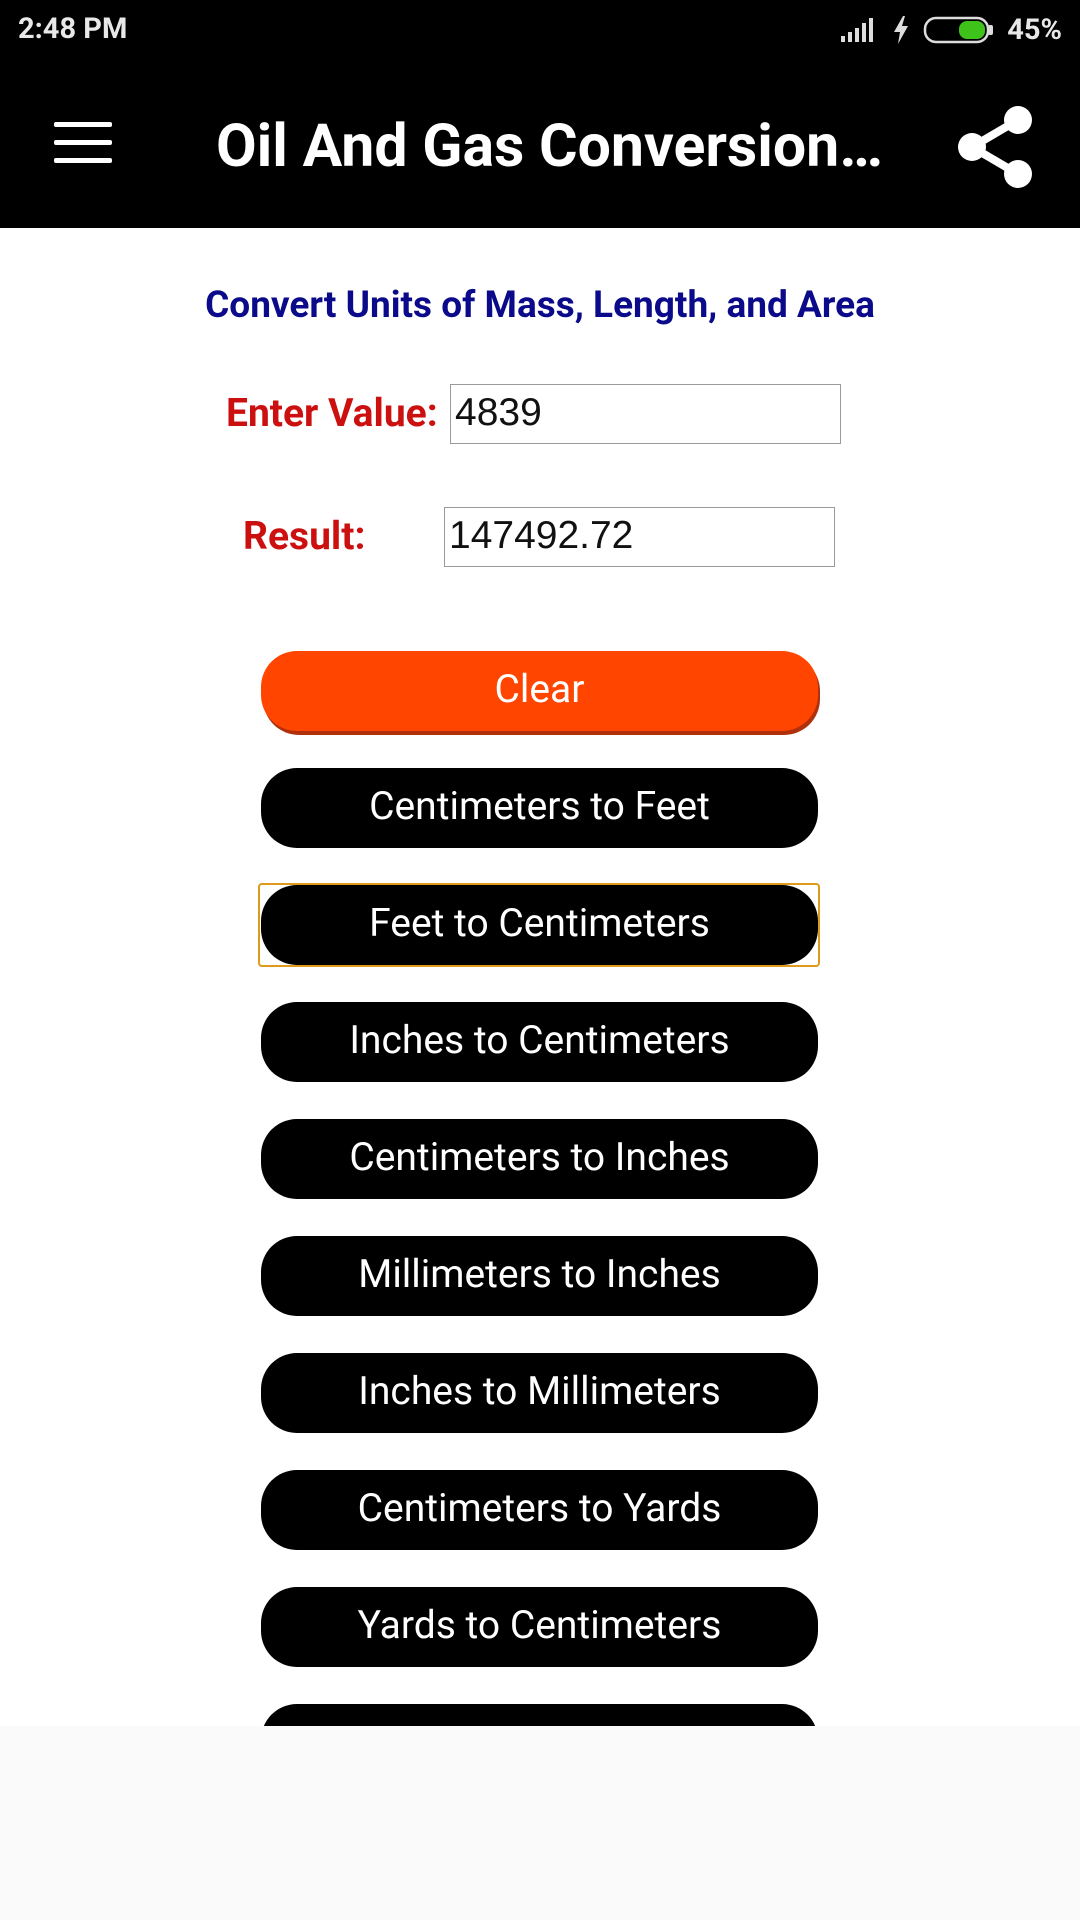 The width and height of the screenshot is (1080, 1920). What do you see at coordinates (639, 537) in the screenshot?
I see `result-field: 147492.72` at bounding box center [639, 537].